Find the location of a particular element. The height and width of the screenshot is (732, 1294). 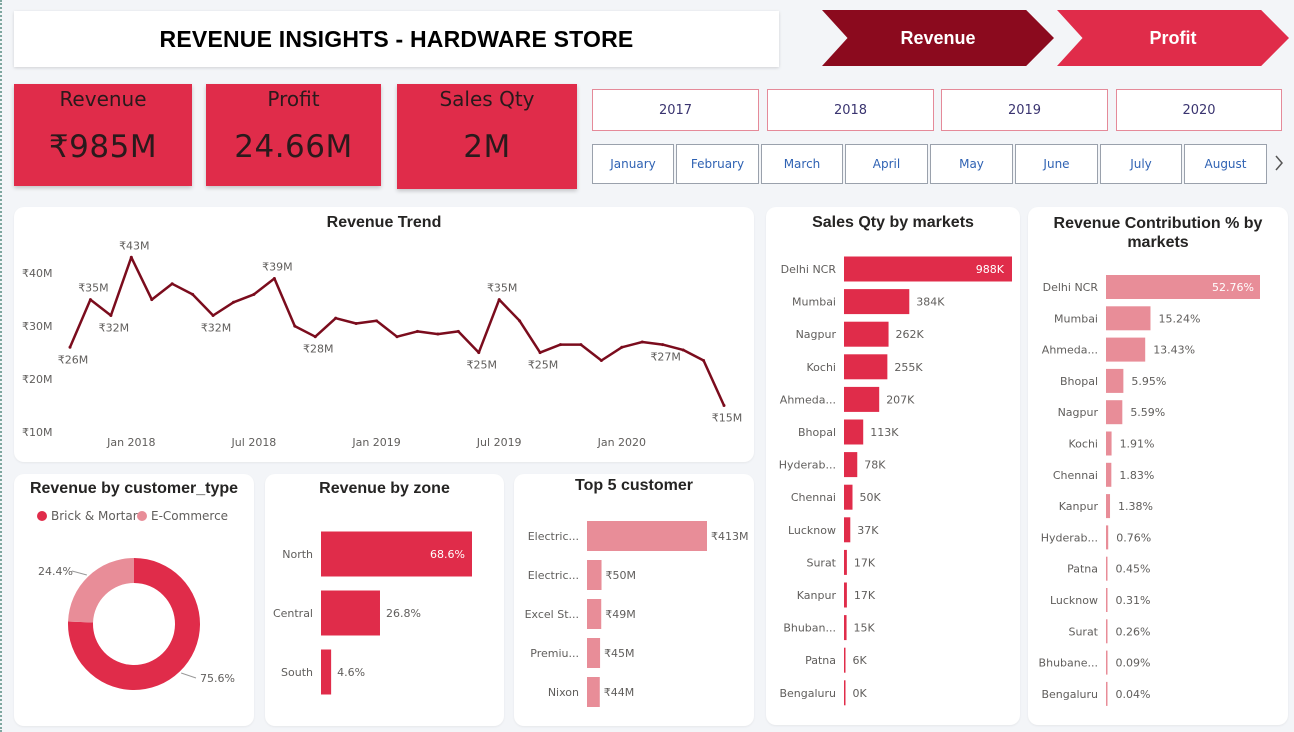

category-label: Kanpur is located at coordinates (817, 595).